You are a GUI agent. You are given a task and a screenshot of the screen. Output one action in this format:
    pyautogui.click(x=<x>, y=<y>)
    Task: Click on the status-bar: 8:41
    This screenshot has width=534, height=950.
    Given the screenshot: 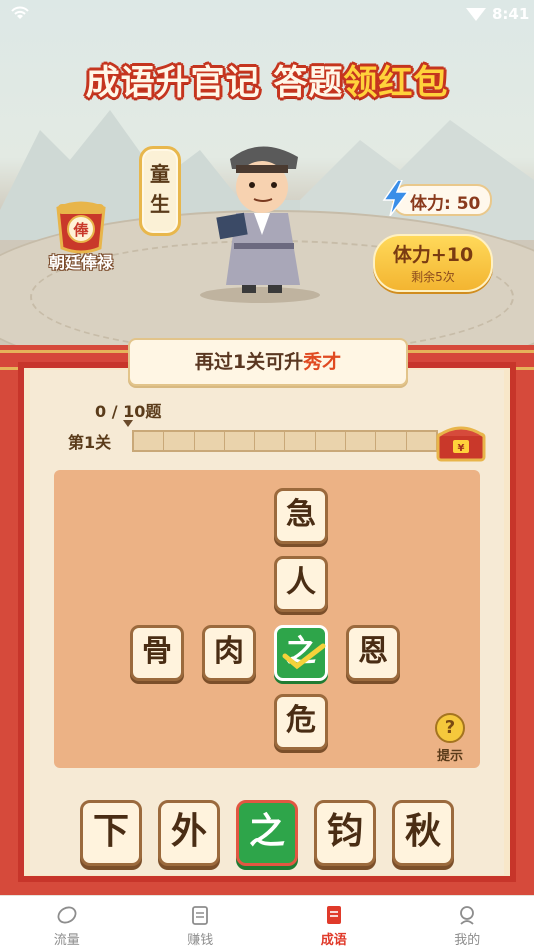 What is the action you would take?
    pyautogui.click(x=267, y=14)
    